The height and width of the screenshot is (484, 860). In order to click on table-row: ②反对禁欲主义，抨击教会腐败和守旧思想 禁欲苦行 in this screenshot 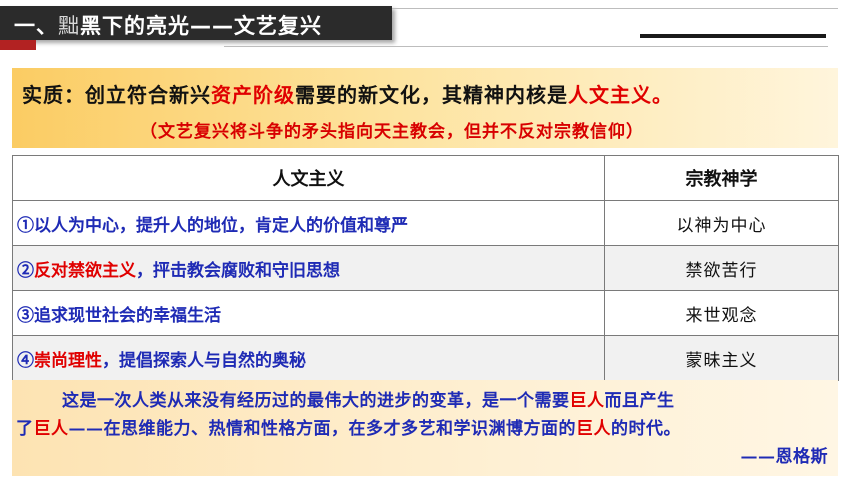, I will do `click(425, 268)`.